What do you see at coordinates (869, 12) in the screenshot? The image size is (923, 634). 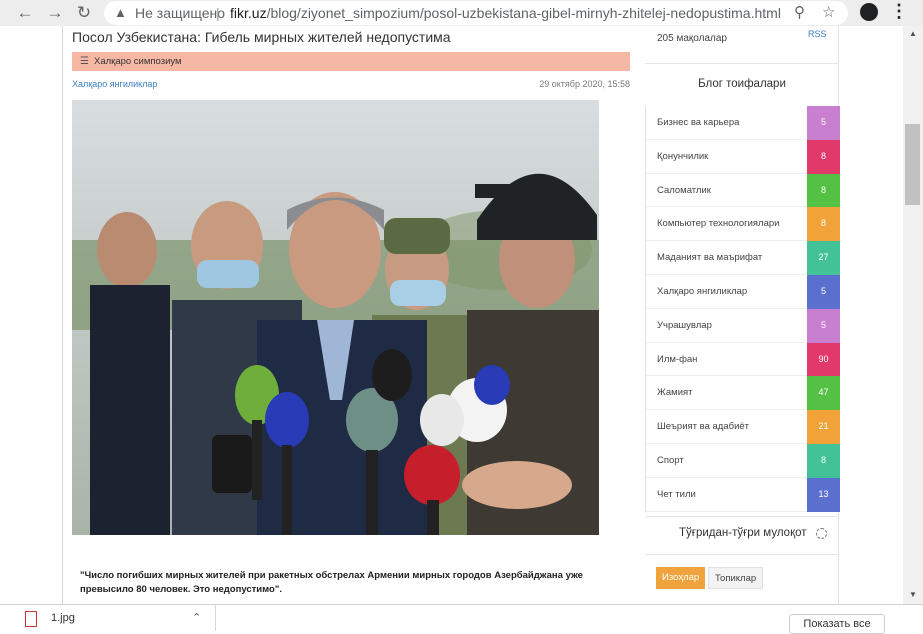 I see `profile-avatar-icon` at bounding box center [869, 12].